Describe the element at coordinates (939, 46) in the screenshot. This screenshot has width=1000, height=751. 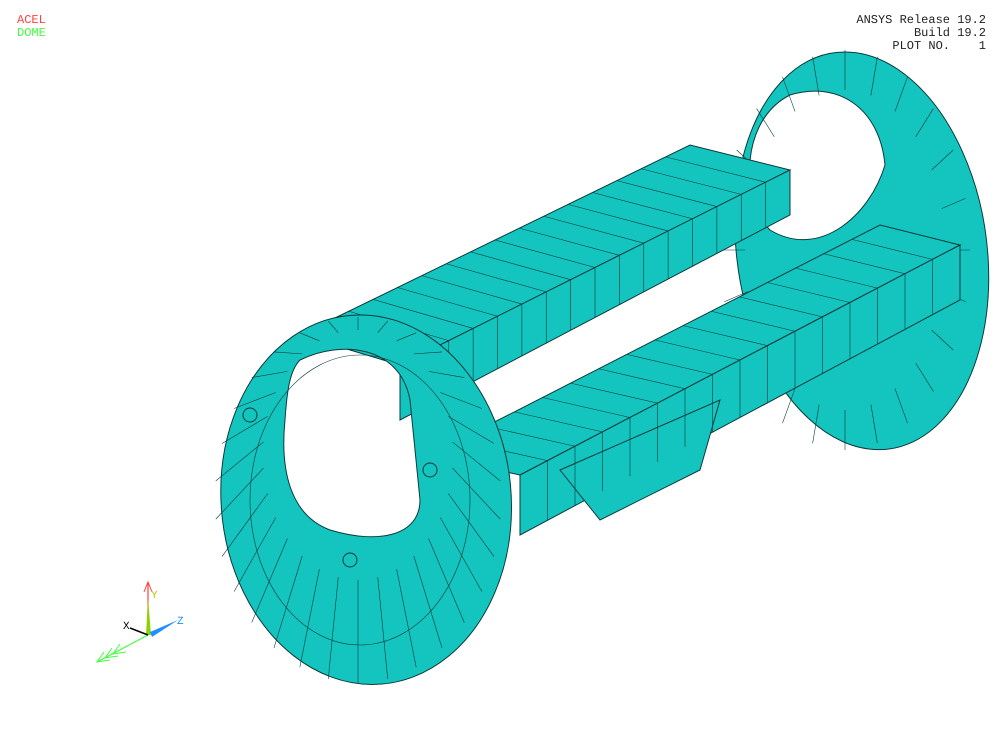
I see `plot-info-text: PLOT NO. 1` at that location.